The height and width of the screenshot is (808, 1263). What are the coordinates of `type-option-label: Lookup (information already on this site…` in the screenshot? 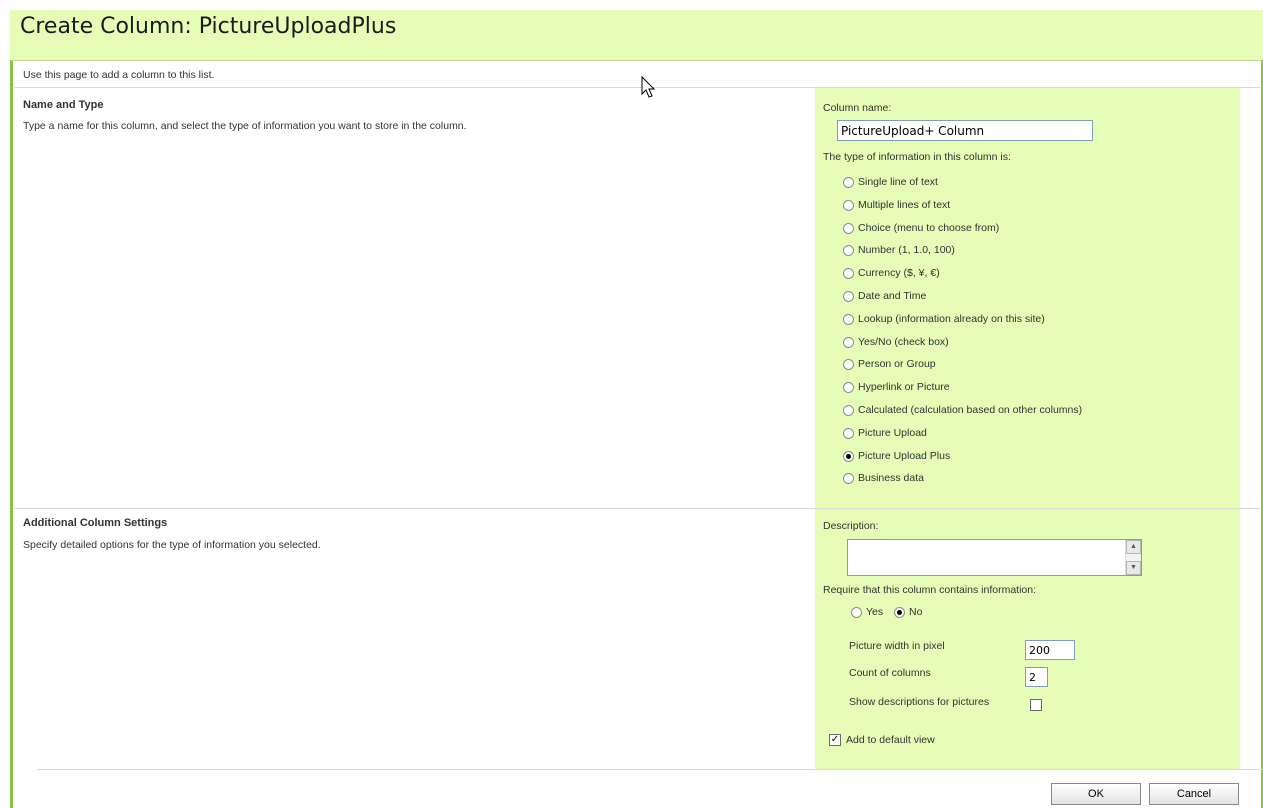 It's located at (951, 319).